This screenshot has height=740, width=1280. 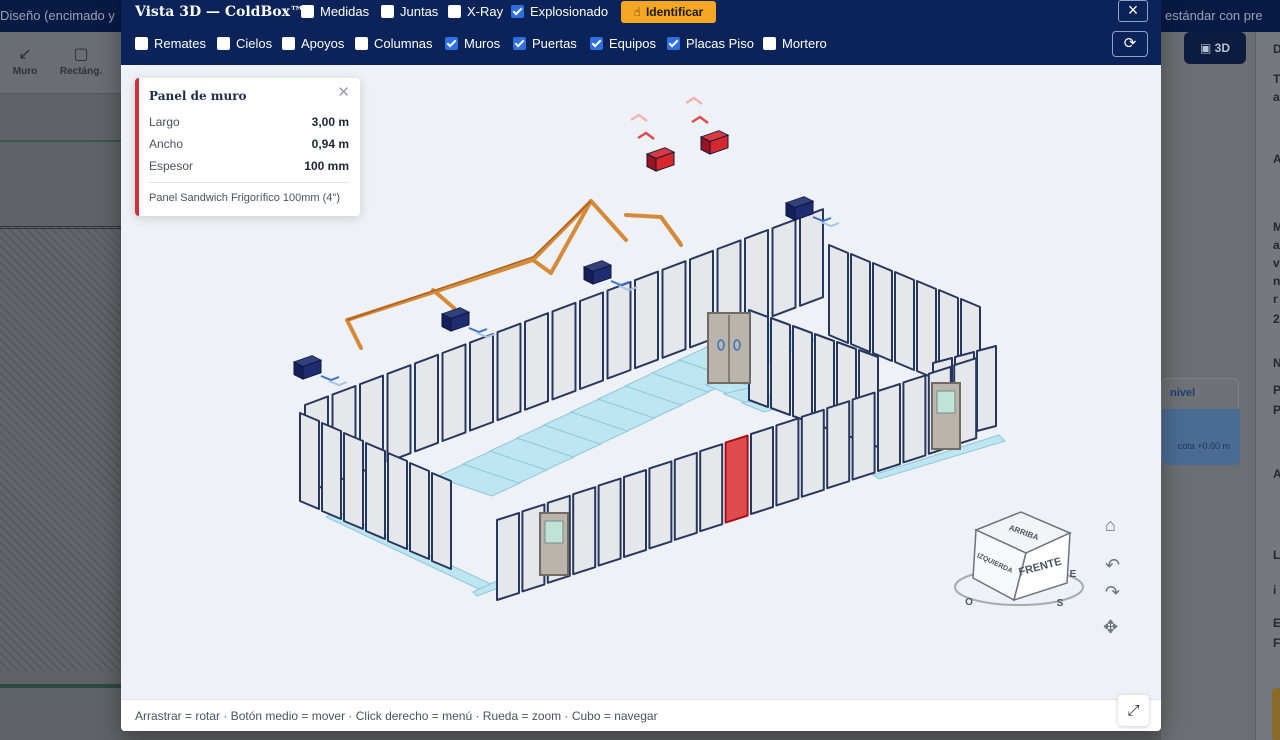 I want to click on toggle-label: Placas Piso, so click(x=720, y=43).